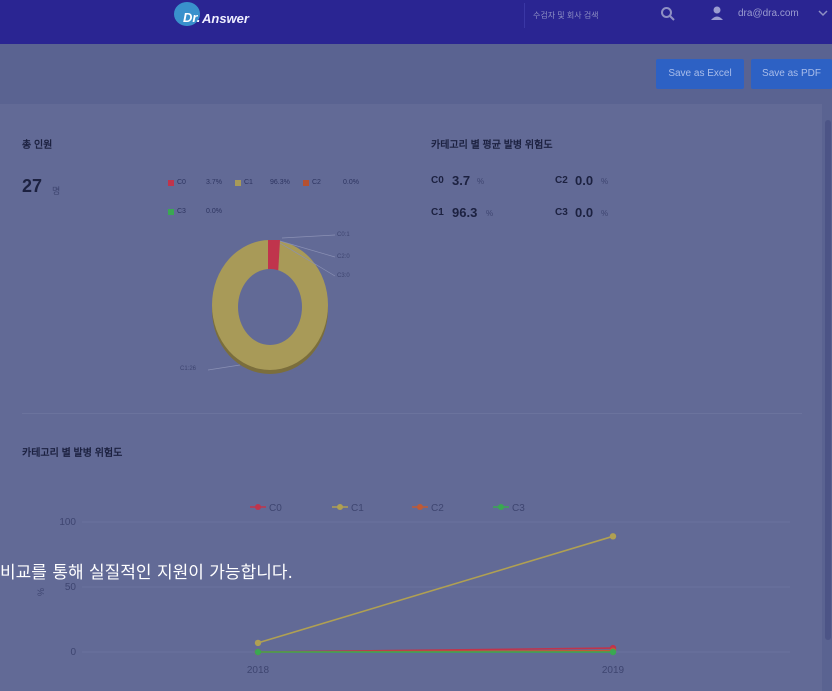 The image size is (832, 691). Describe the element at coordinates (258, 670) in the screenshot. I see `x-tick-label: 2018` at that location.